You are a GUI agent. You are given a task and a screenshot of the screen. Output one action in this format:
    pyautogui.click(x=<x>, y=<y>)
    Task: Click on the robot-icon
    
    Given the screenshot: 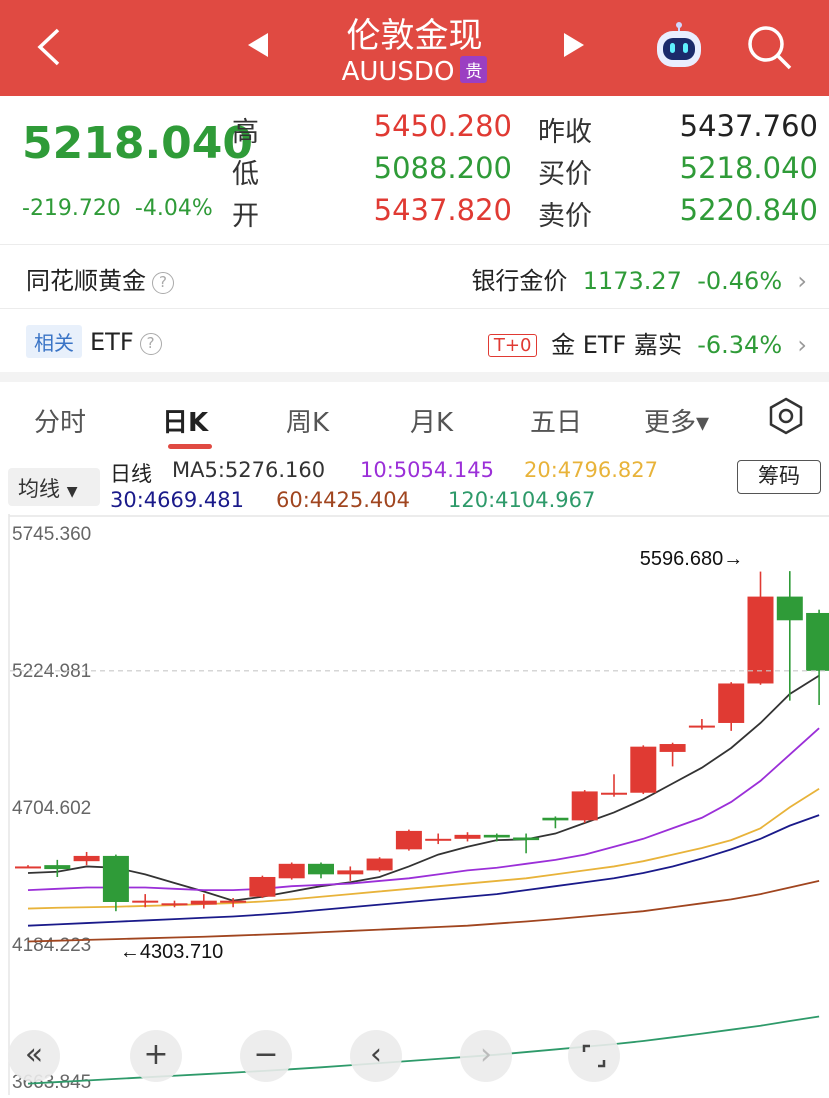 What is the action you would take?
    pyautogui.click(x=679, y=44)
    